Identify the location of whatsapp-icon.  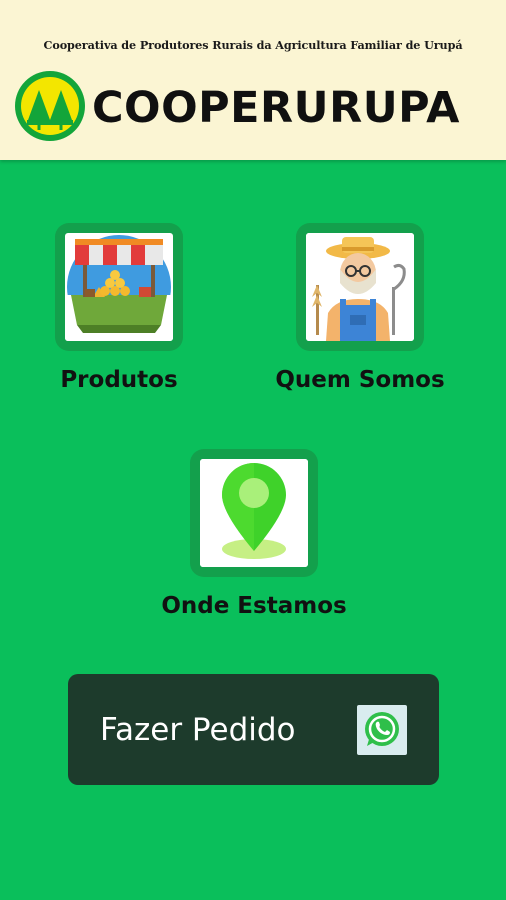
(382, 730).